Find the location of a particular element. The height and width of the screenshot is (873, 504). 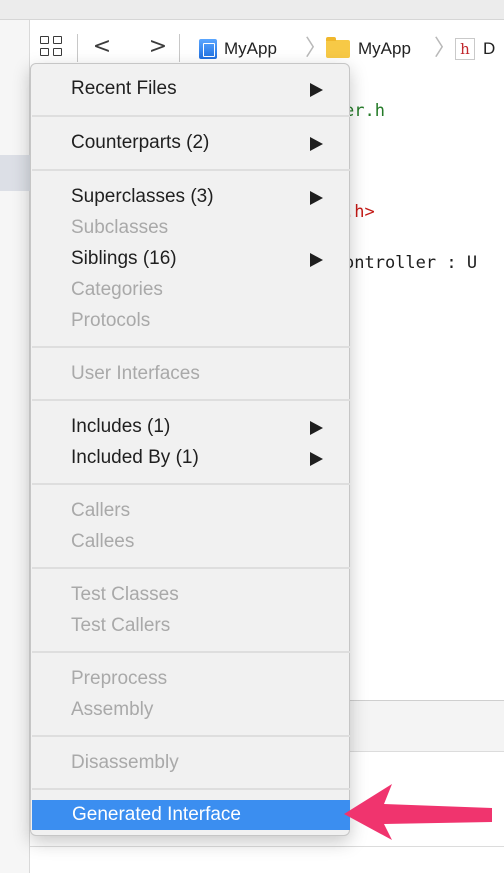

menu-item-label: Recent Files is located at coordinates (124, 88).